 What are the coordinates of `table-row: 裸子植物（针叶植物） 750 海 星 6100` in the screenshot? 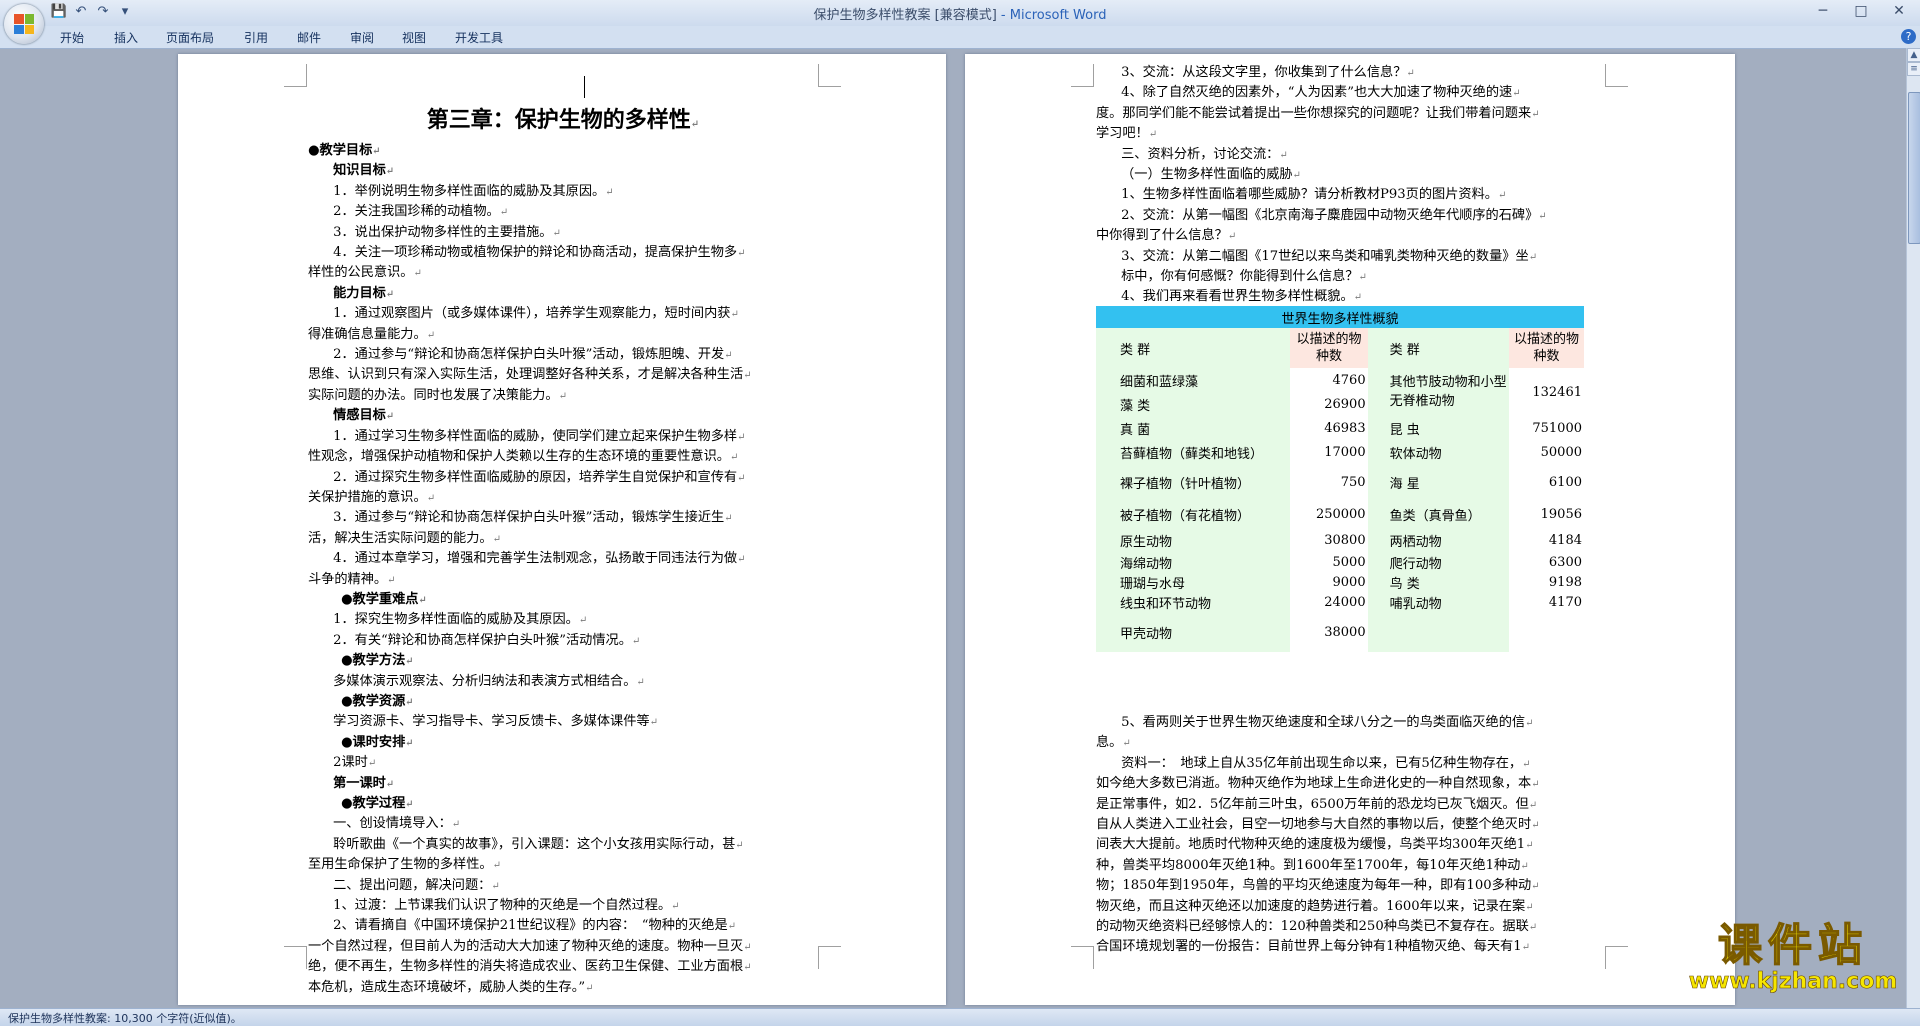 It's located at (1340, 482).